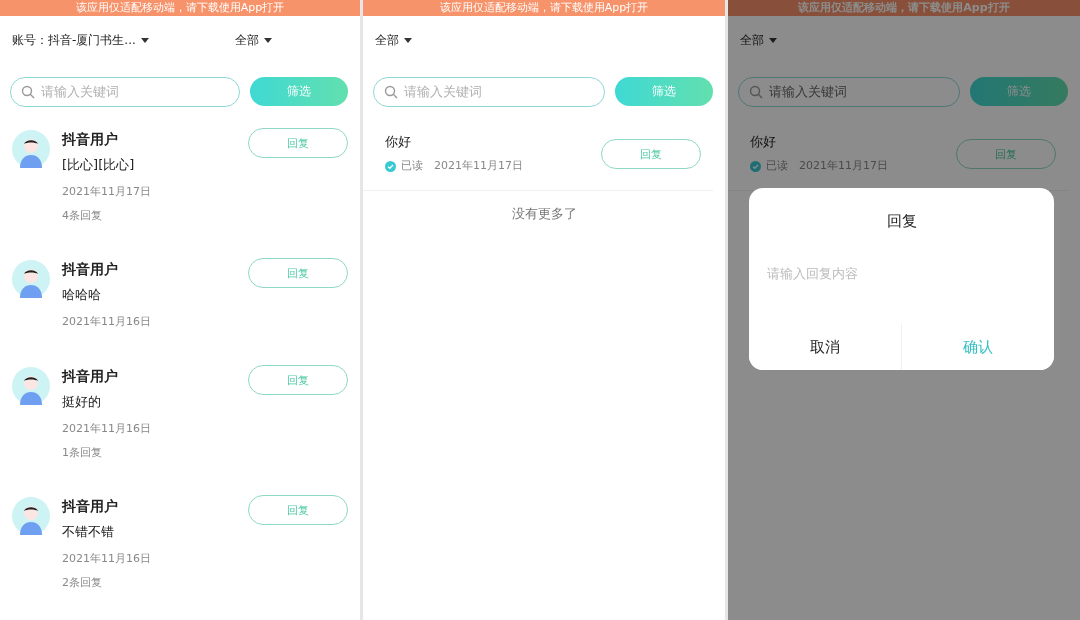  Describe the element at coordinates (82, 295) in the screenshot. I see `comment-text: 哈哈哈` at that location.